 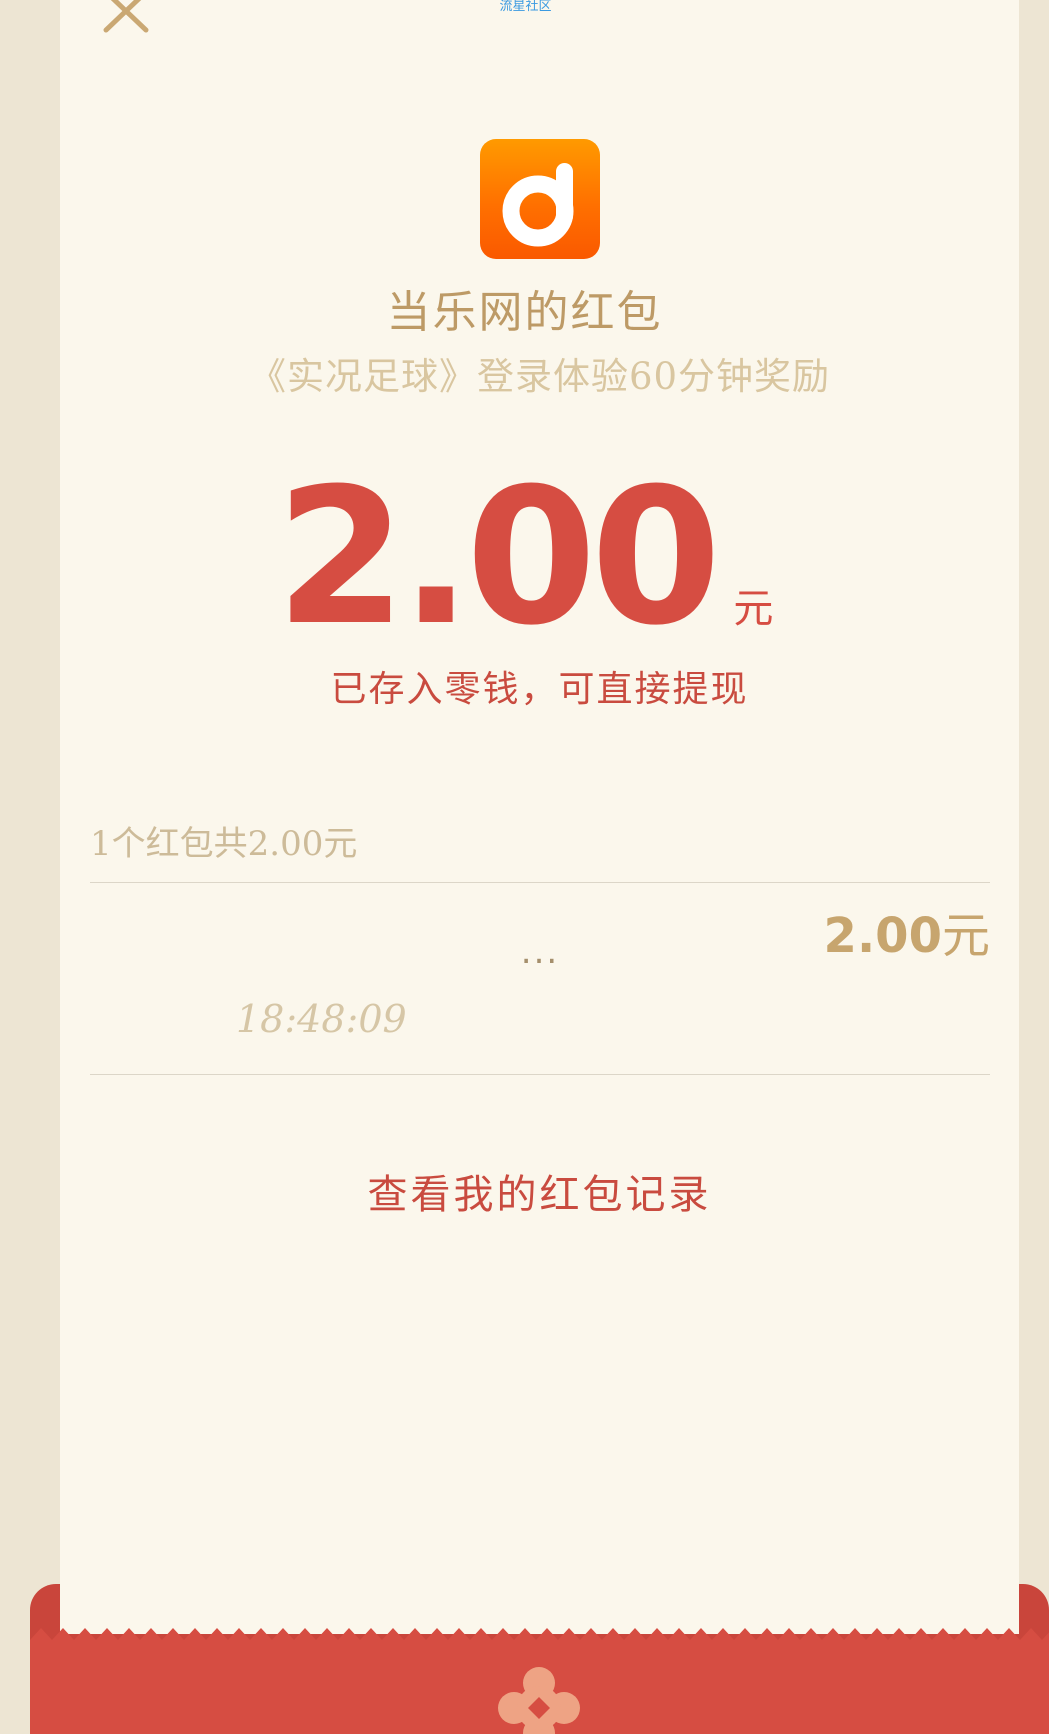 What do you see at coordinates (524, 1195) in the screenshot?
I see `view-history-link: 查看我的红包记录` at bounding box center [524, 1195].